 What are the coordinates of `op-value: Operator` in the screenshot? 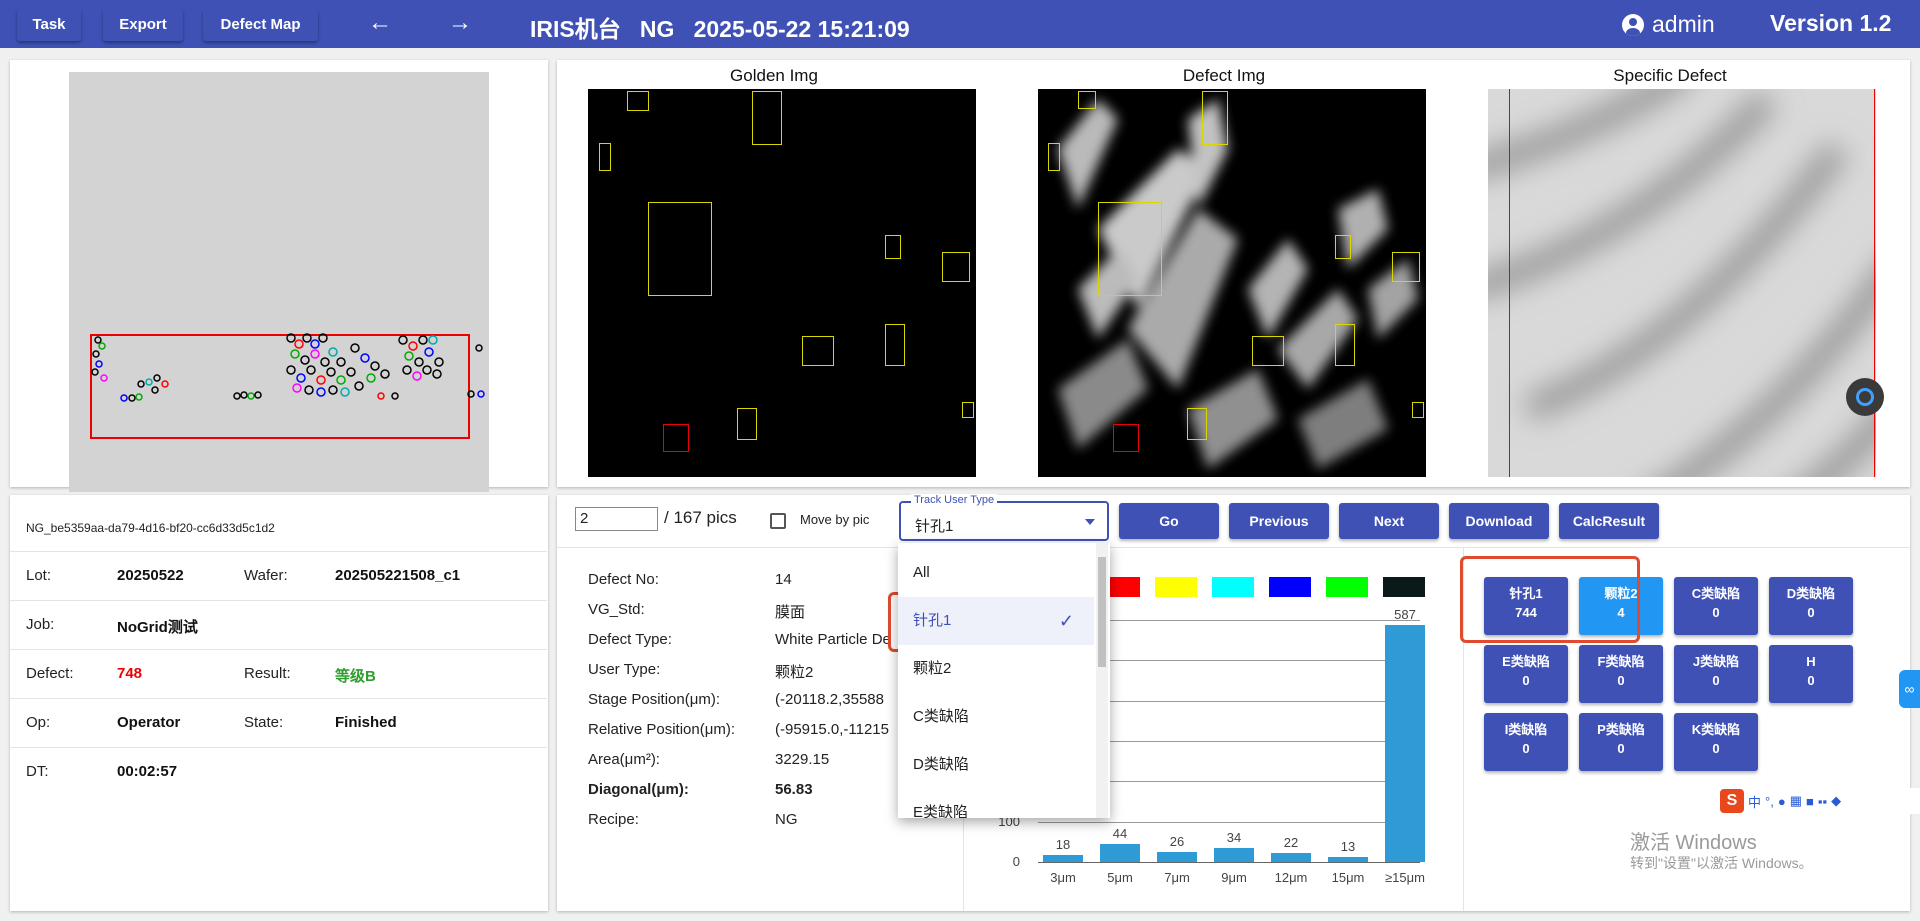 It's located at (149, 722).